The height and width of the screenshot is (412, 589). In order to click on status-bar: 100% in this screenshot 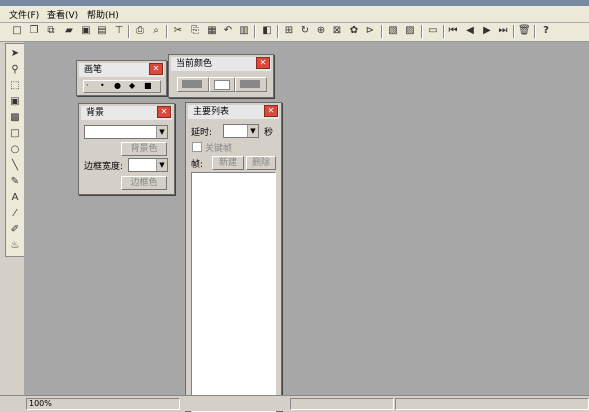, I will do `click(294, 403)`.